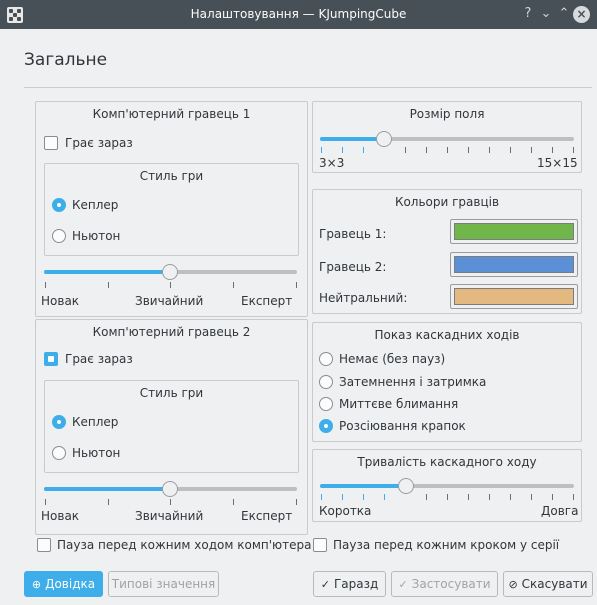 Image resolution: width=597 pixels, height=605 pixels. I want to click on window-title: Налаштовування — KJumpingCube, so click(298, 14).